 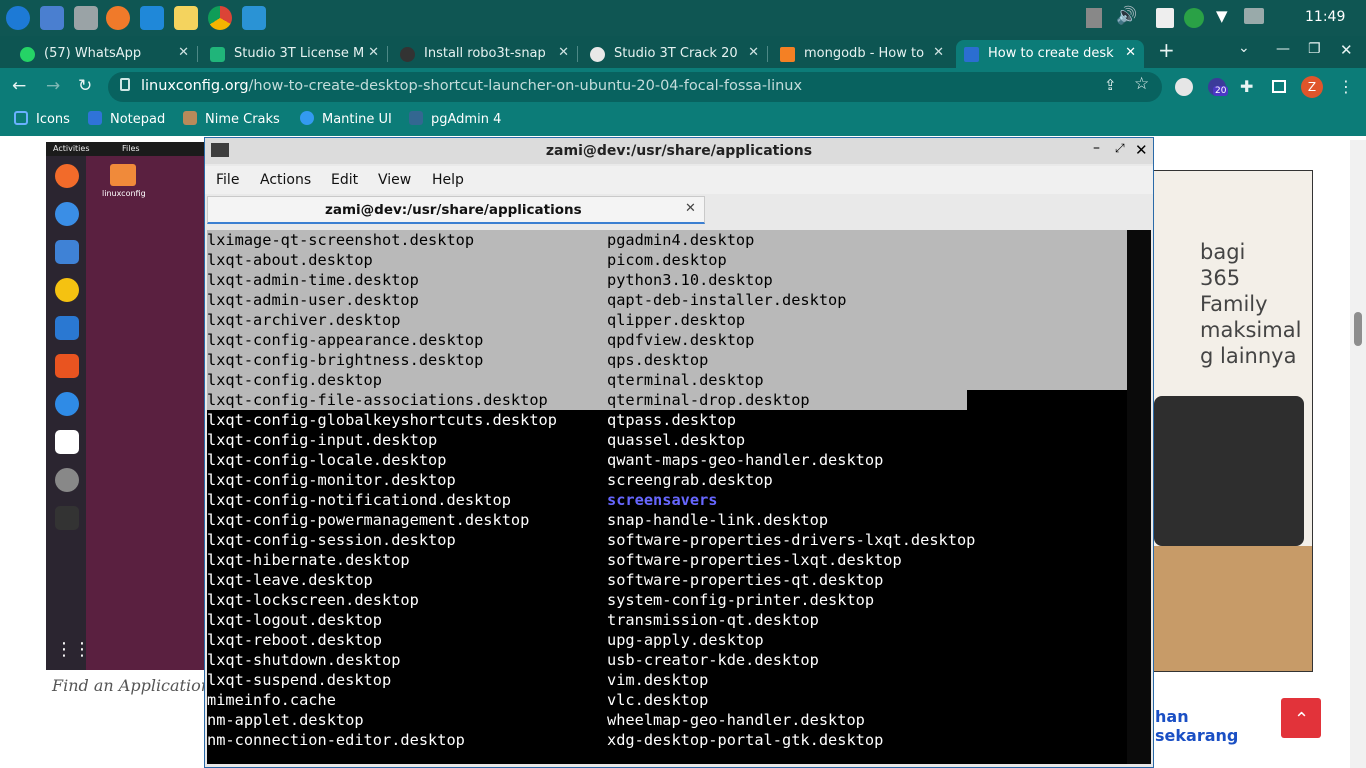 What do you see at coordinates (294, 380) in the screenshot?
I see `file-entry: lxqt-config.desktop` at bounding box center [294, 380].